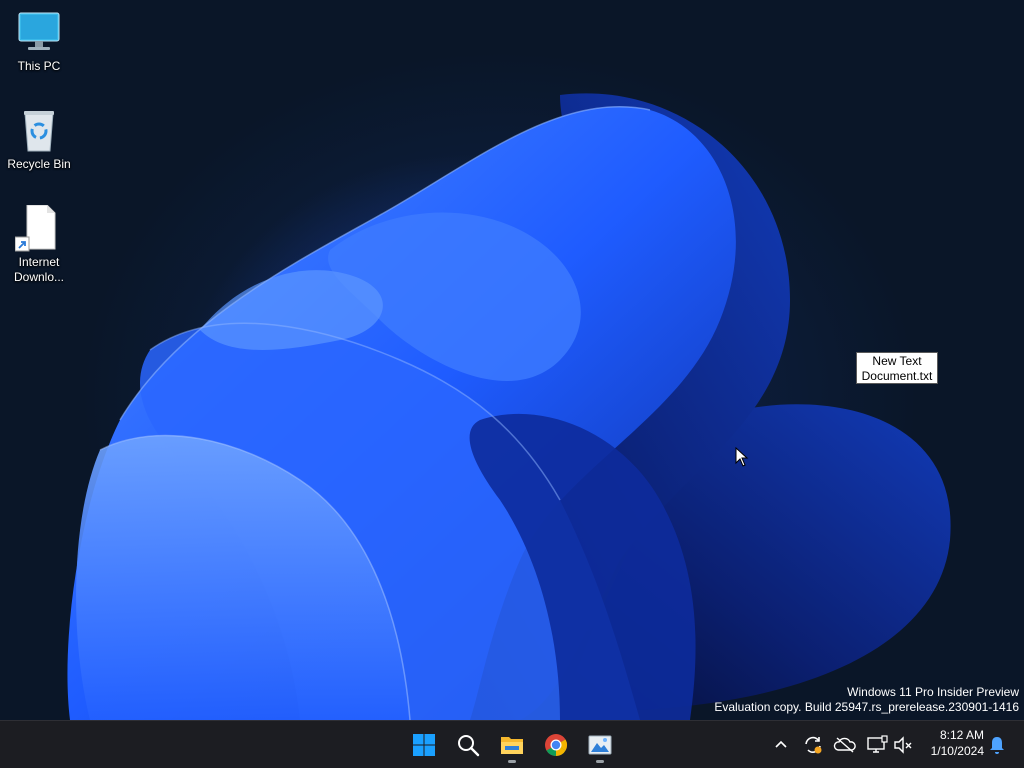 The height and width of the screenshot is (768, 1024). I want to click on monitor-icon, so click(39, 31).